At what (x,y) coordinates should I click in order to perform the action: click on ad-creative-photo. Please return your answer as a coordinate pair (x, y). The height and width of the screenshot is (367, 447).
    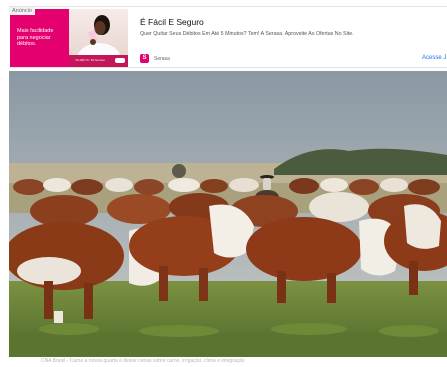
    Looking at the image, I should click on (98, 32).